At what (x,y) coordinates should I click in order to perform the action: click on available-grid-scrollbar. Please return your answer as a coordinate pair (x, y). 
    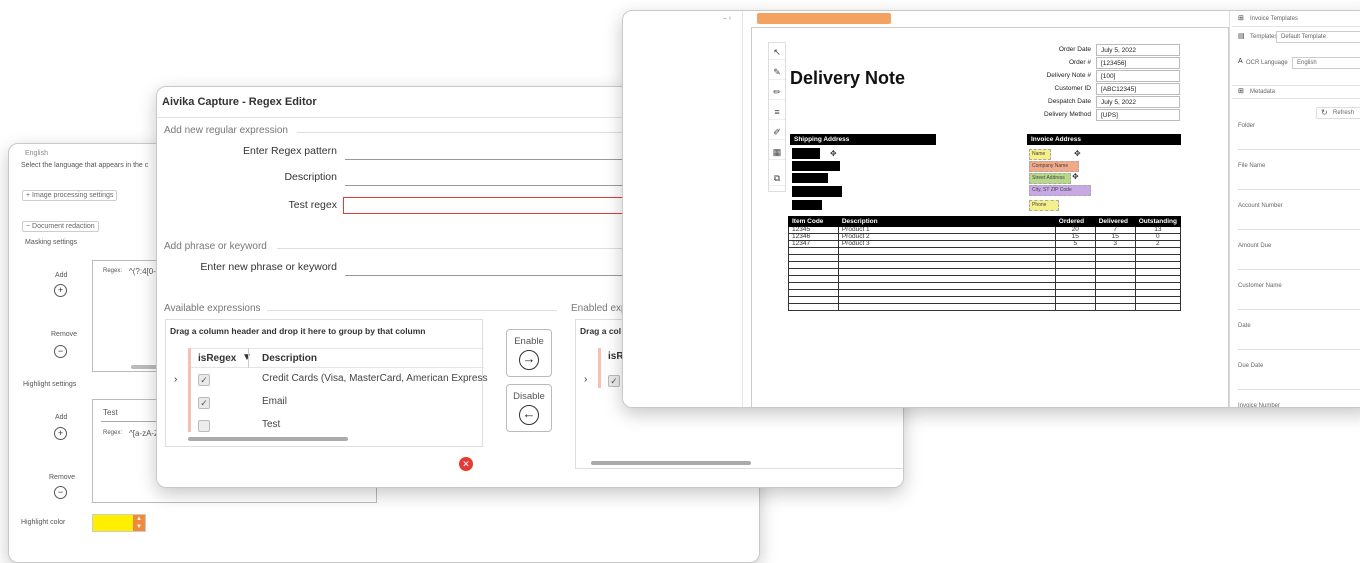
    Looking at the image, I should click on (268, 439).